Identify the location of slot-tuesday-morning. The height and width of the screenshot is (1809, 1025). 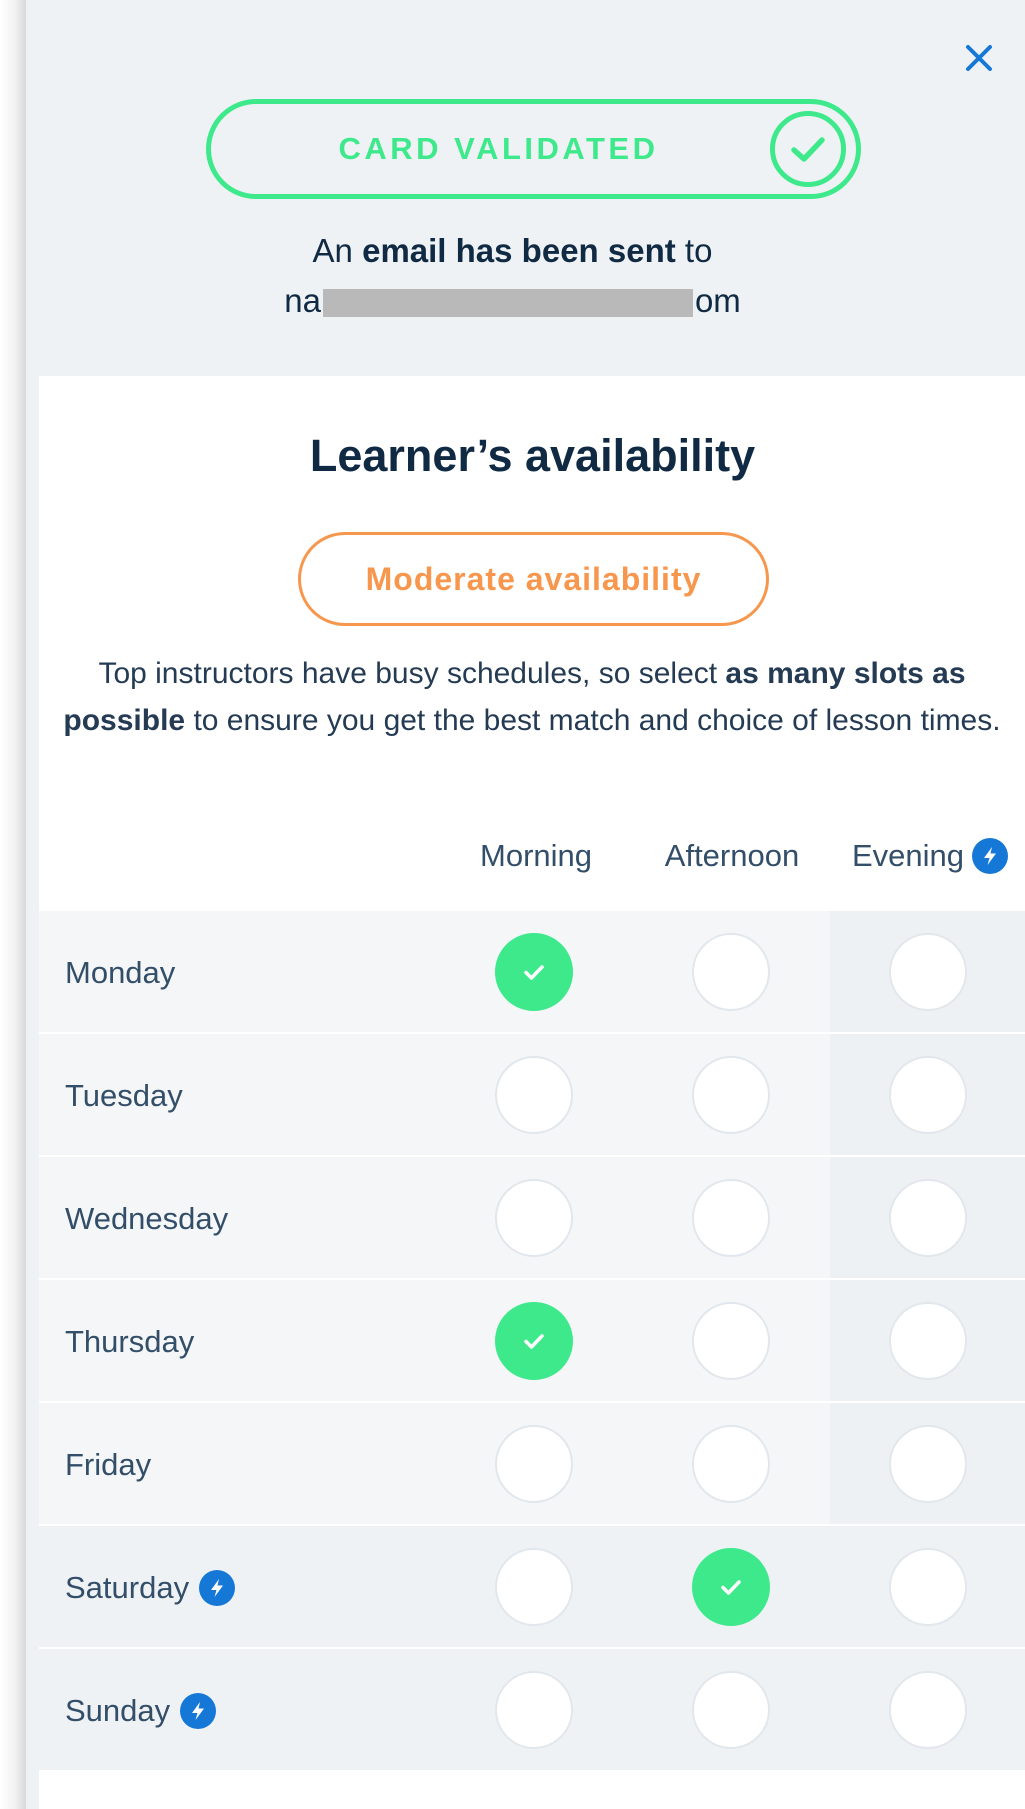
(534, 1095).